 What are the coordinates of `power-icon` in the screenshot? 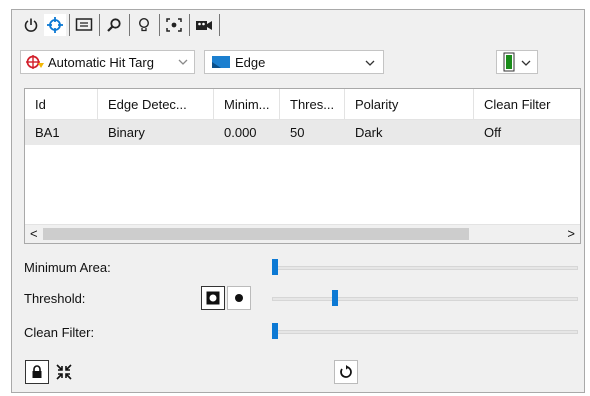 It's located at (31, 25).